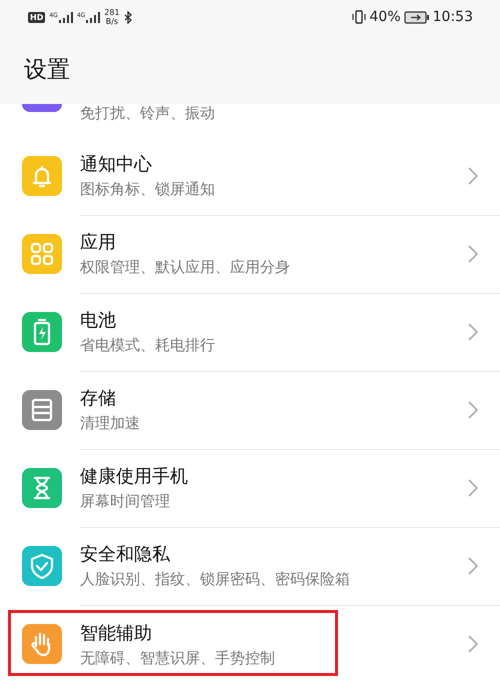 This screenshot has height=680, width=500. I want to click on setting-subtitle: 图标角标、锁屏通知, so click(148, 189).